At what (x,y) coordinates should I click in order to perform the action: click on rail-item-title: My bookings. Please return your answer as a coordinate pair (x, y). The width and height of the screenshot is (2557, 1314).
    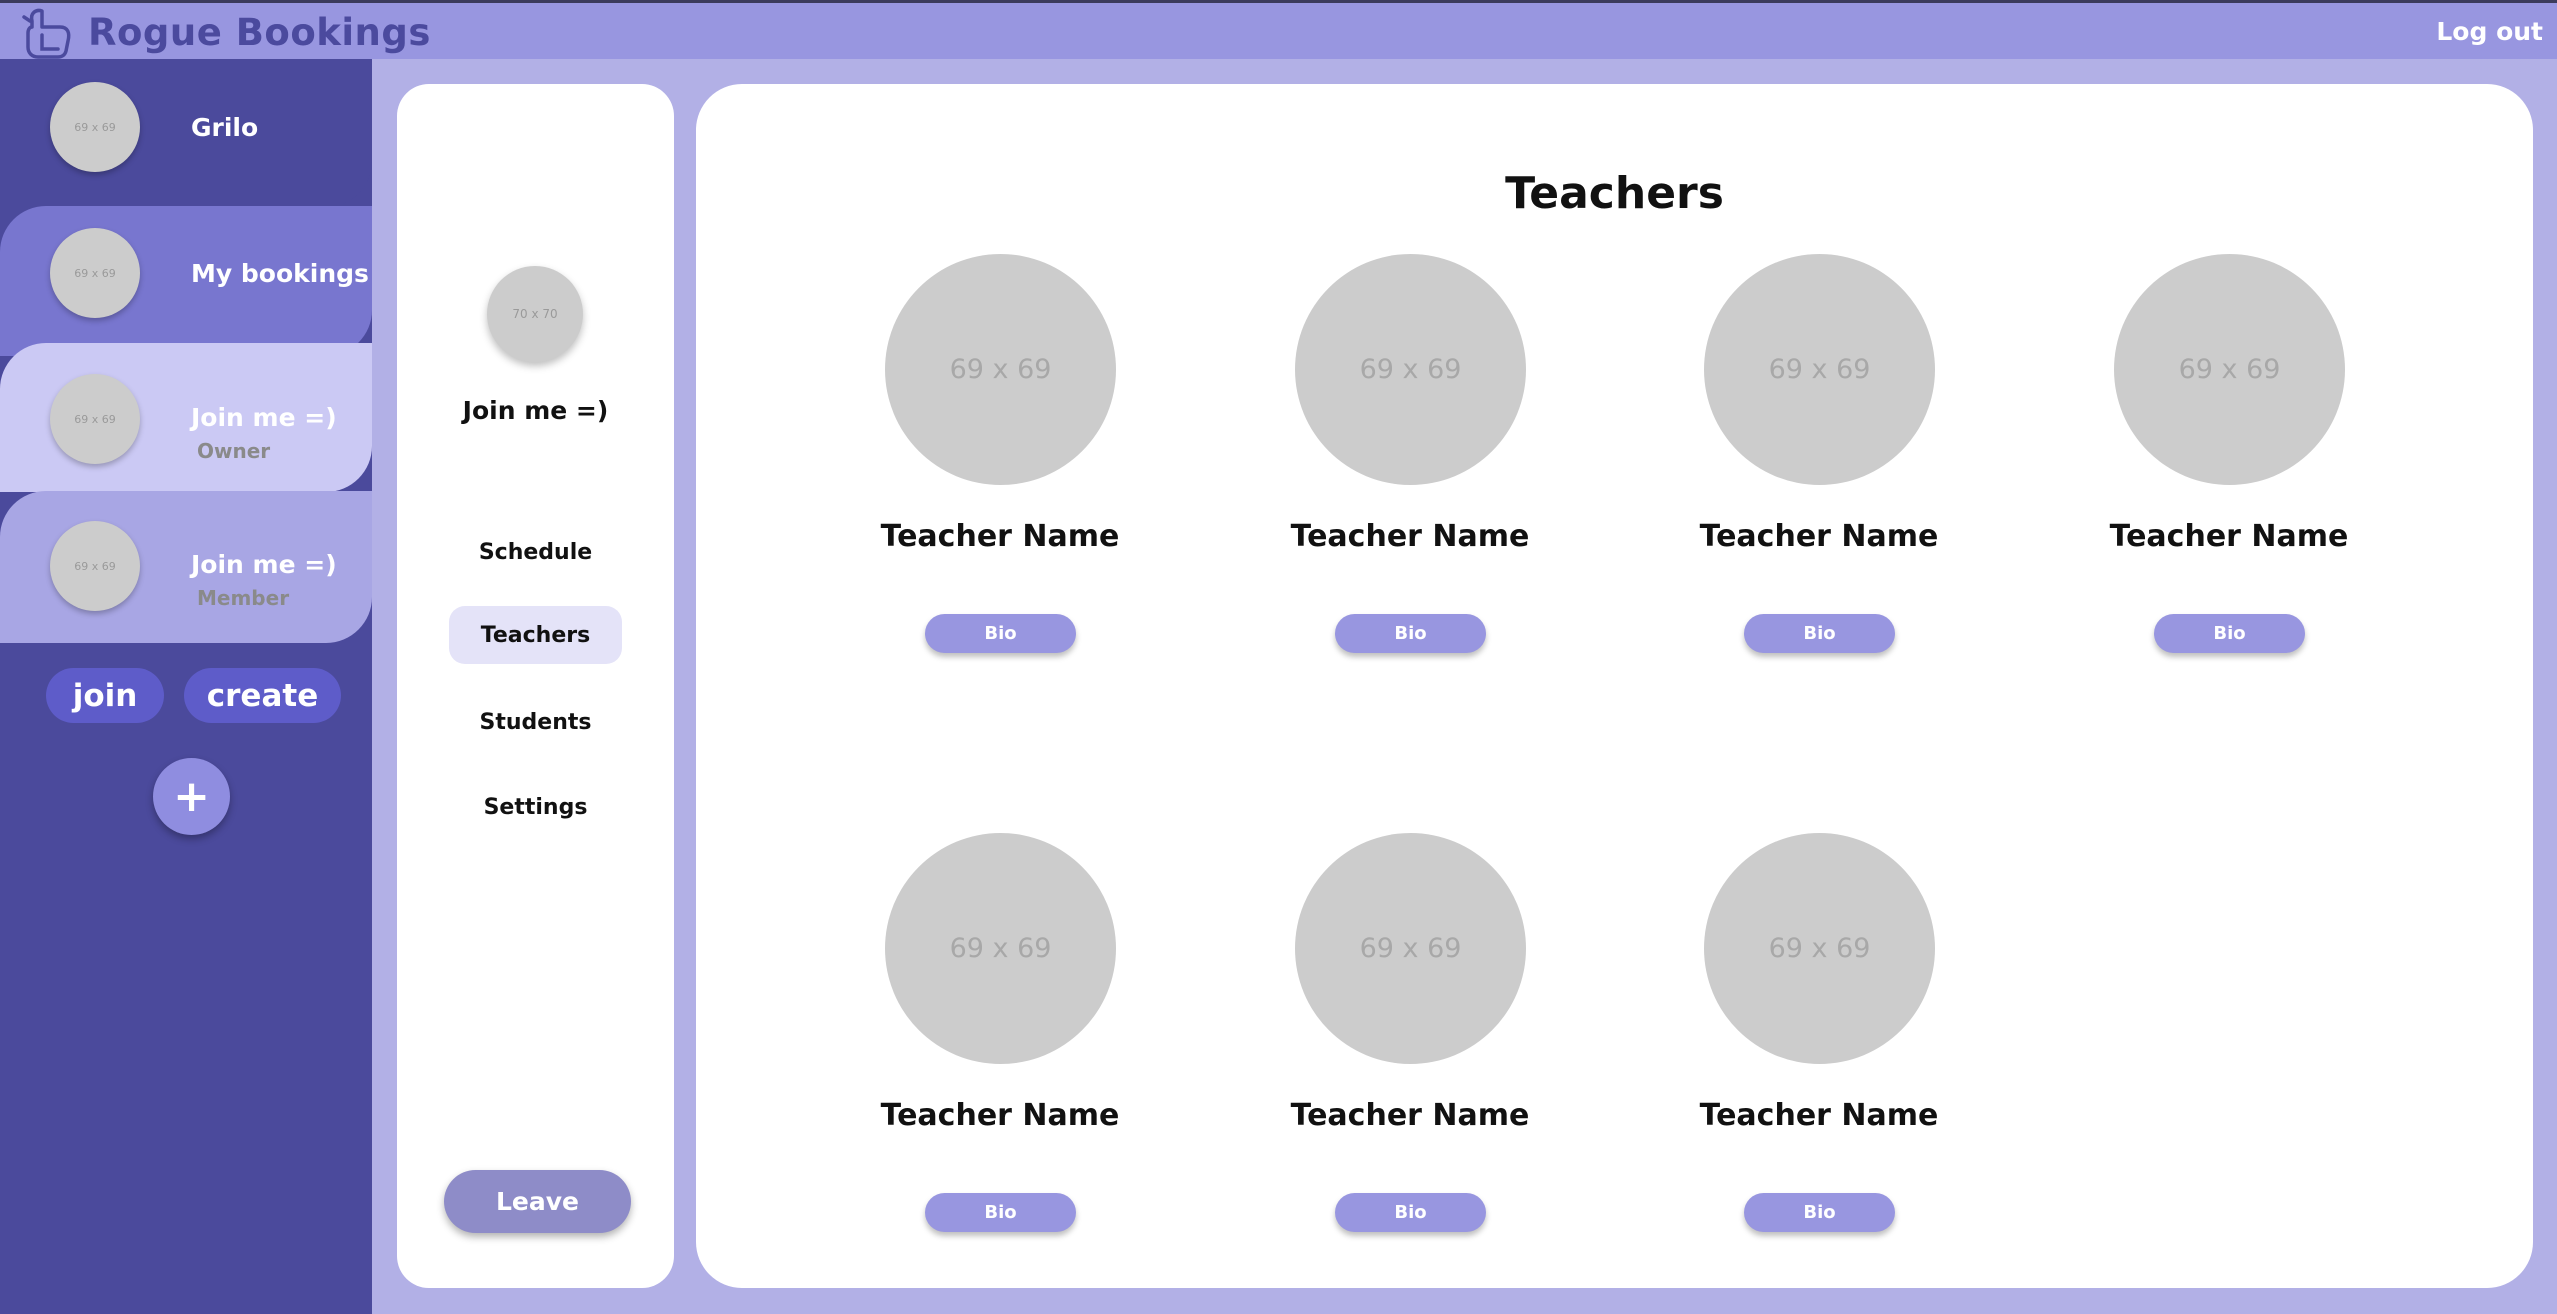
    Looking at the image, I should click on (280, 273).